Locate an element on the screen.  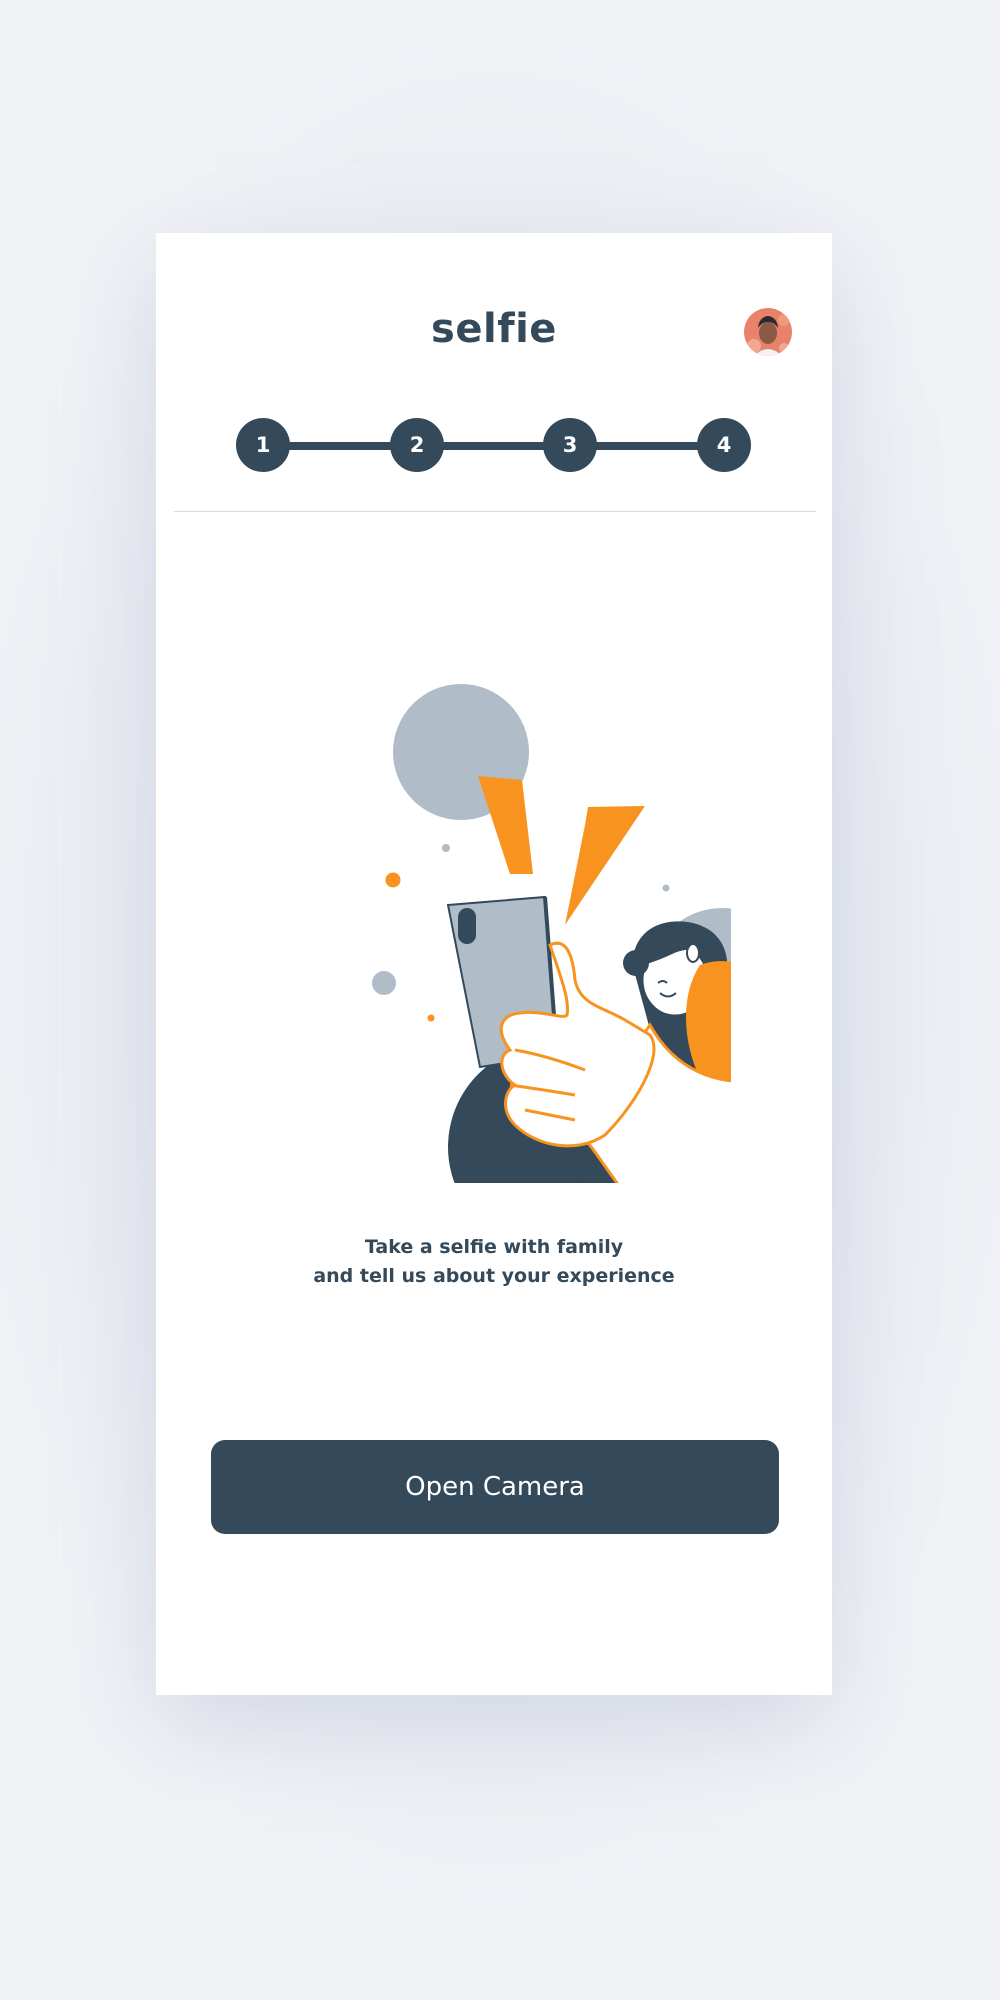
header-divider is located at coordinates (495, 511).